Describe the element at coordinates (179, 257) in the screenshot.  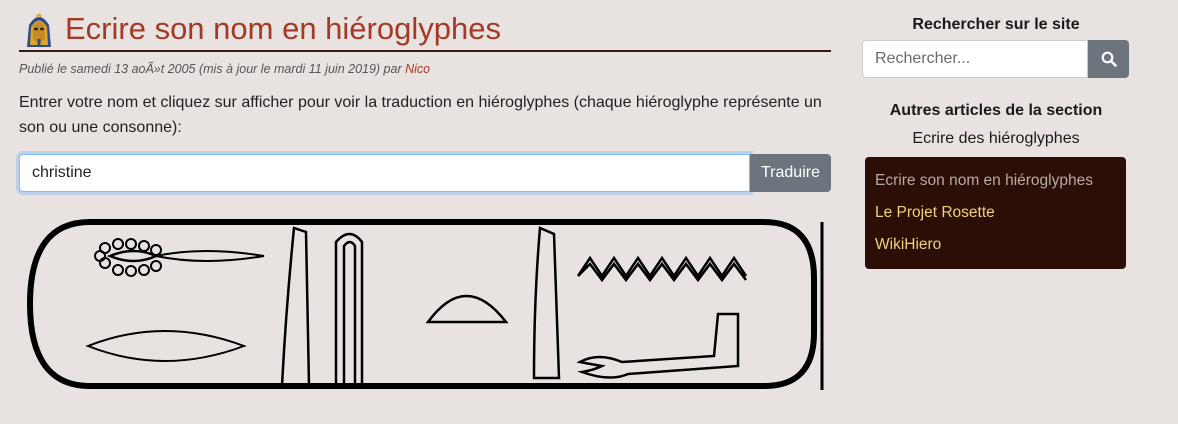
I see `glyph-ch-rope` at that location.